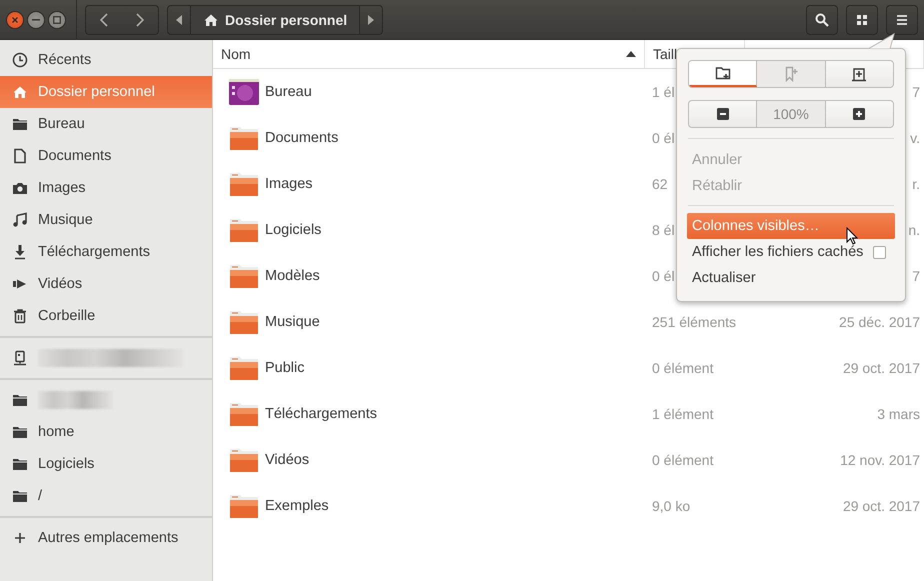  I want to click on modified-date: r., so click(916, 184).